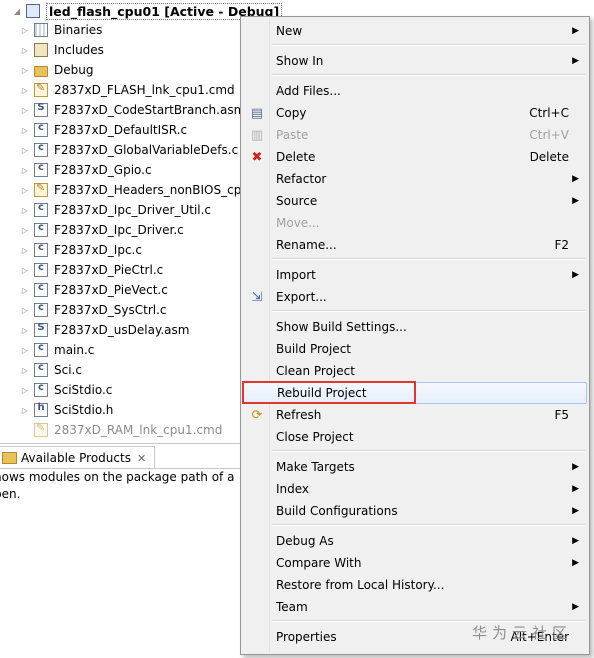  Describe the element at coordinates (41, 109) in the screenshot. I see `asm-file-icon` at that location.